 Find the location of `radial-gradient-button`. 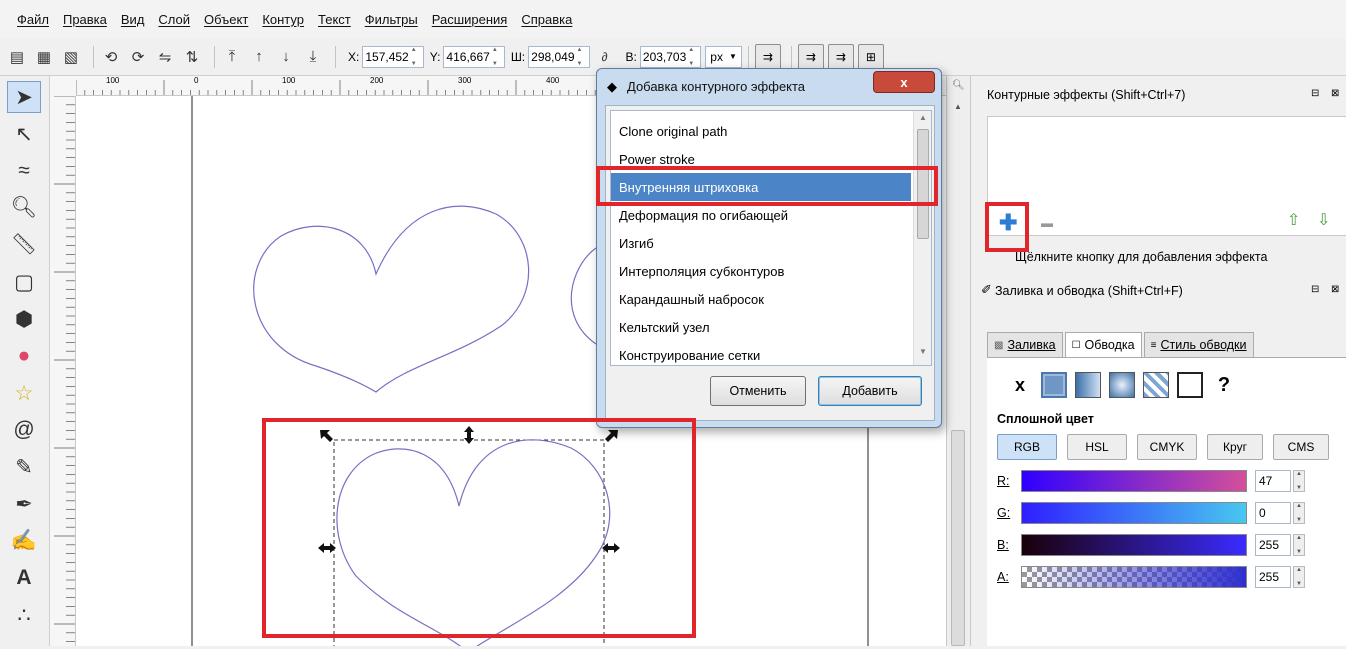

radial-gradient-button is located at coordinates (1122, 385).